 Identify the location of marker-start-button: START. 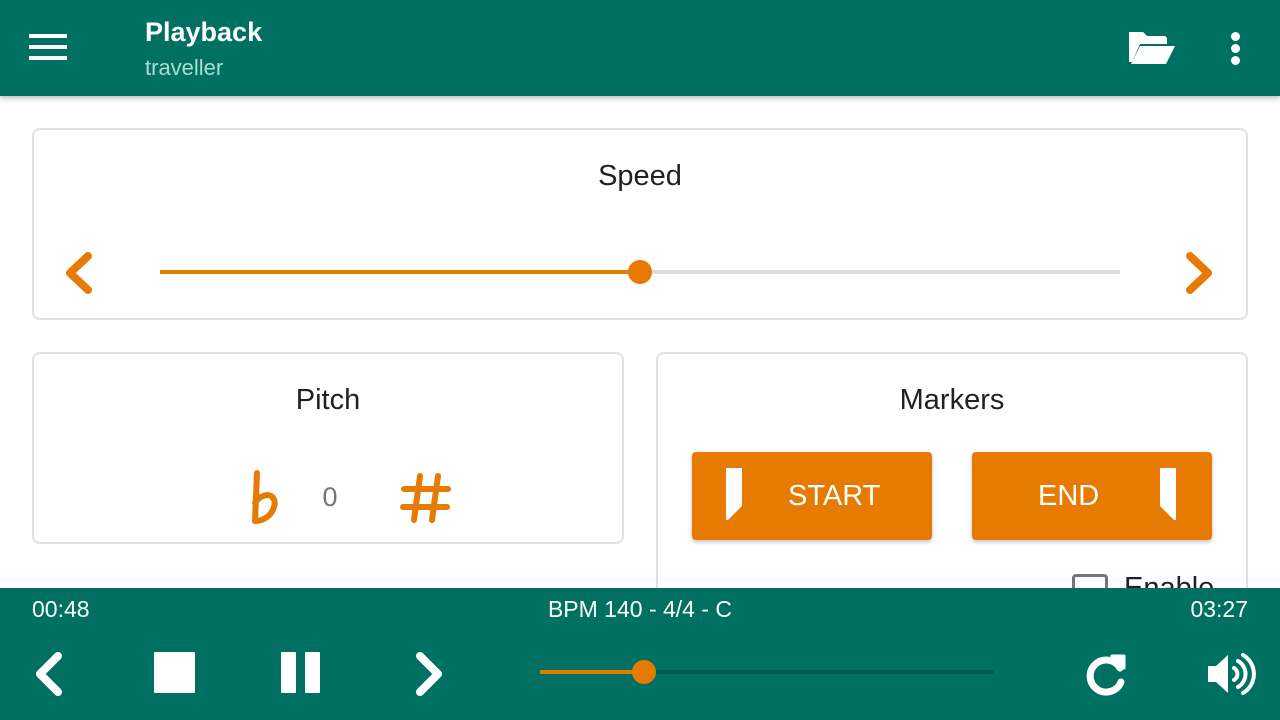
(812, 496).